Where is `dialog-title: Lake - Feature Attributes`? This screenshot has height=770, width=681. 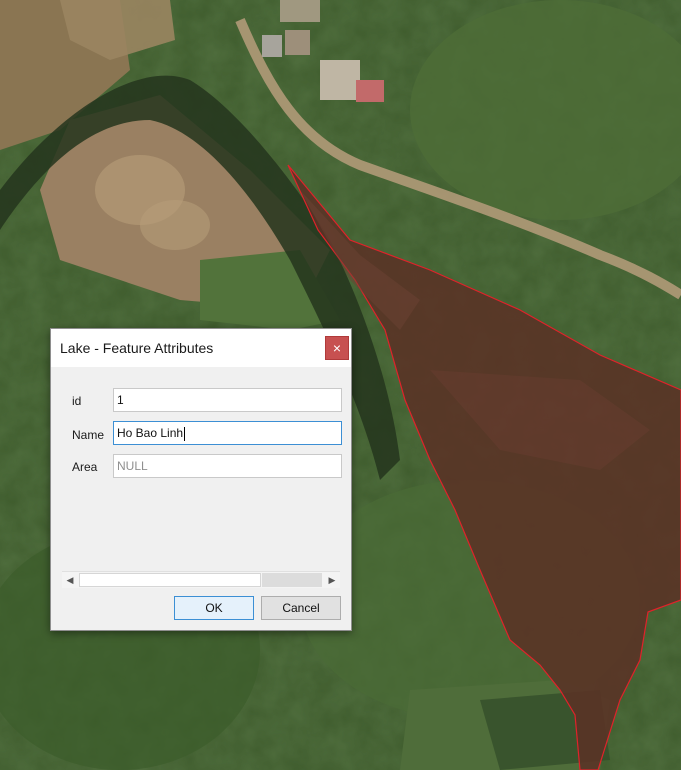
dialog-title: Lake - Feature Attributes is located at coordinates (137, 348).